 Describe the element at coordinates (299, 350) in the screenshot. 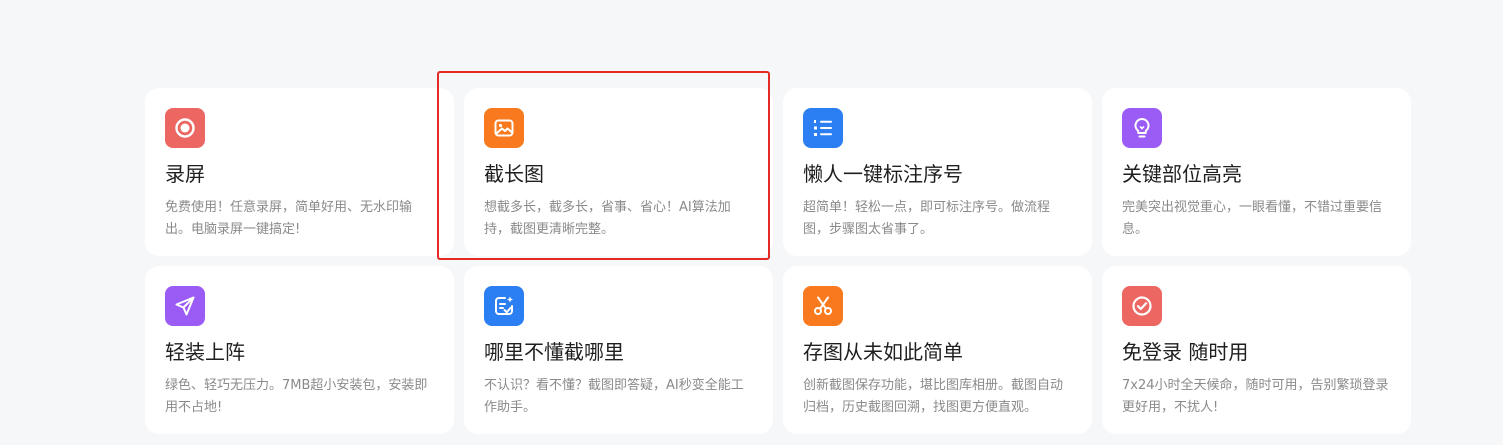

I see `feature-card-lightweight: 轻装上阵 绿色、轻巧无压力。7MB超小安装包，安装即用不占地!` at that location.